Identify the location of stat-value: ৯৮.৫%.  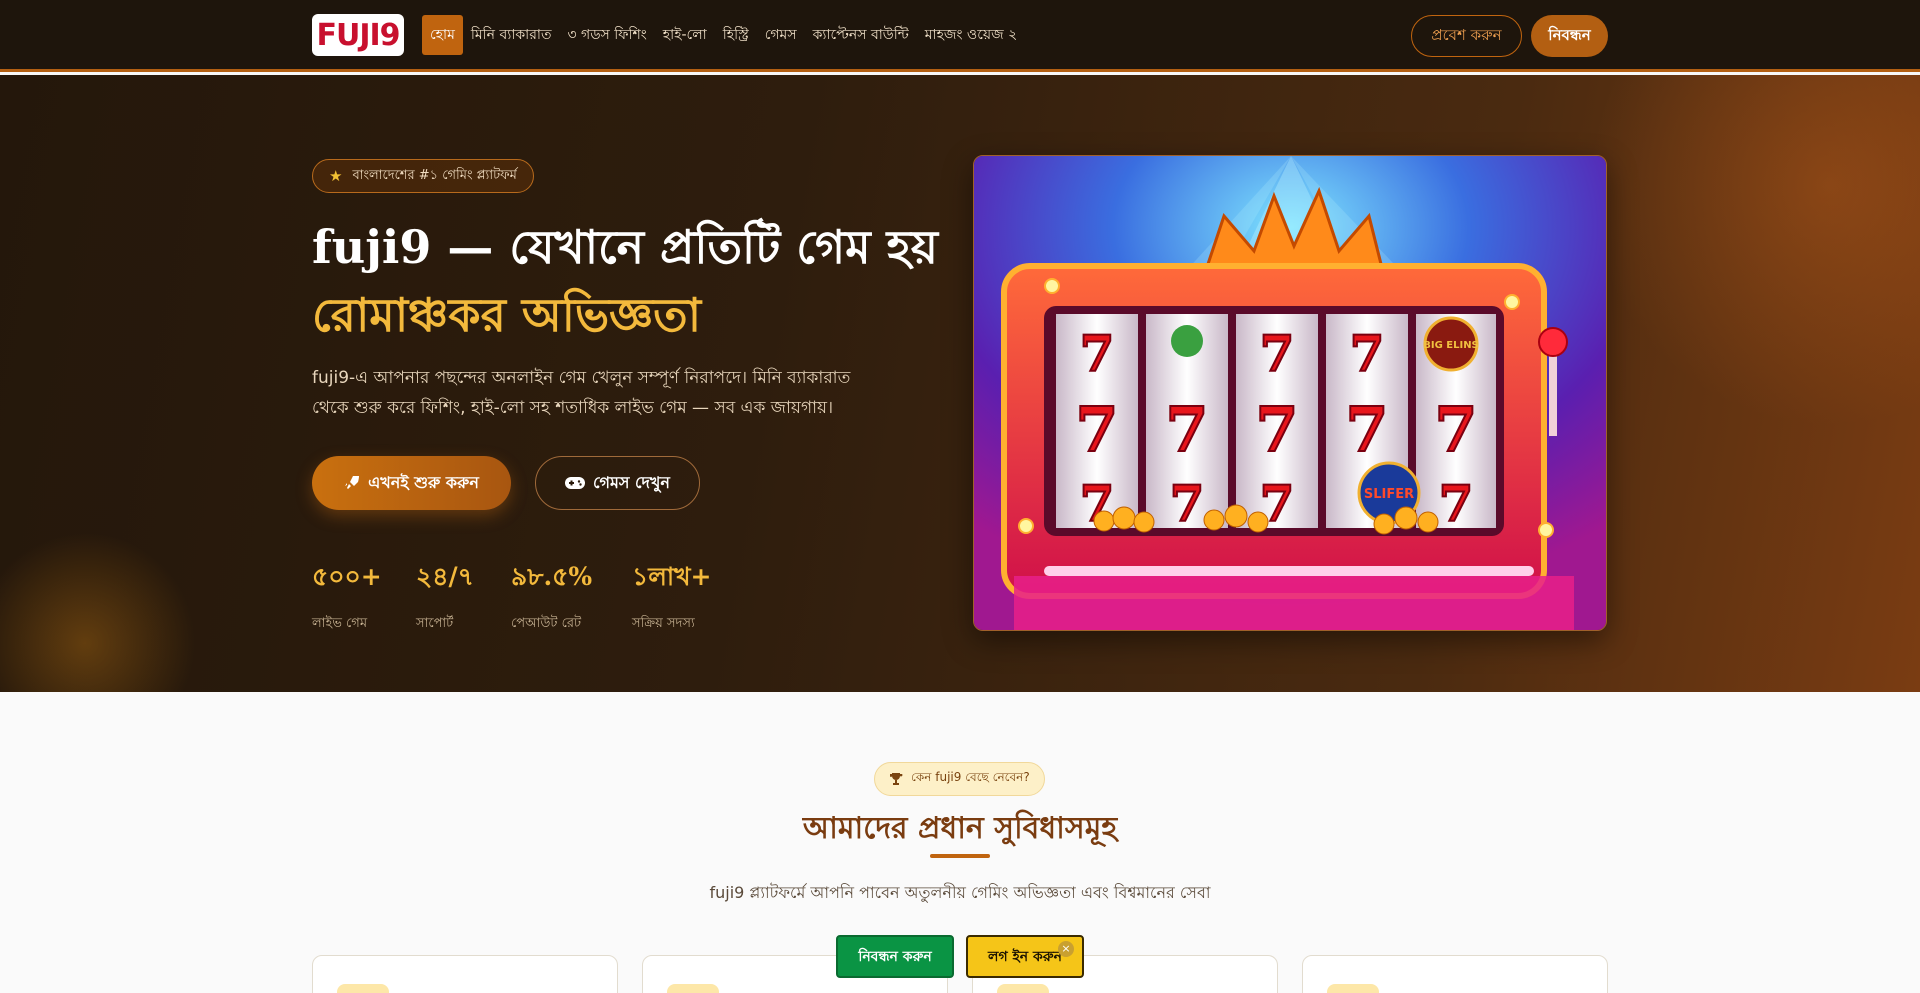
(552, 576).